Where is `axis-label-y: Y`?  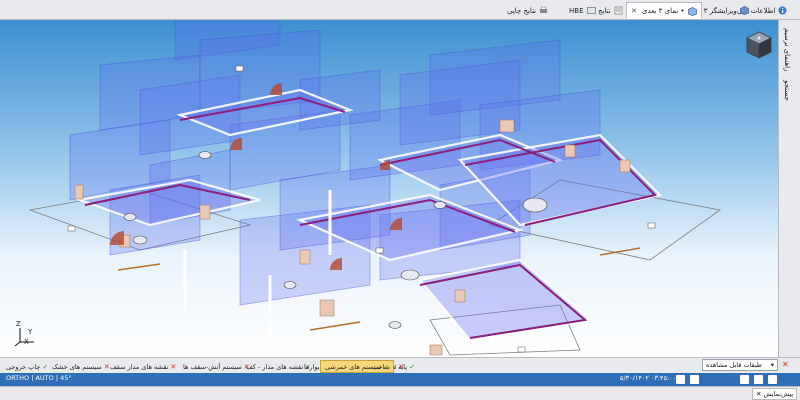 axis-label-y: Y is located at coordinates (30, 332).